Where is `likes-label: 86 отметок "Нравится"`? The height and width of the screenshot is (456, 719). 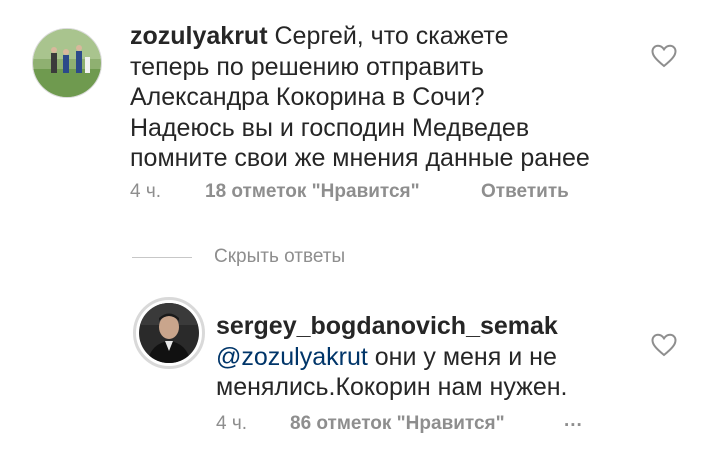
likes-label: 86 отметок "Нравится" is located at coordinates (397, 423).